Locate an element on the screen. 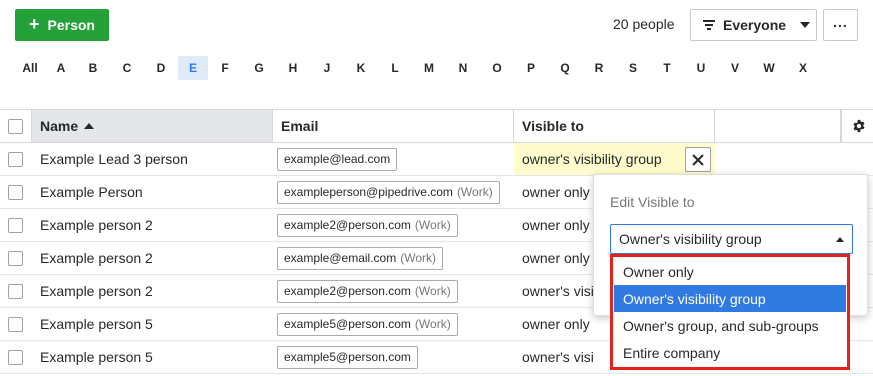 This screenshot has width=873, height=376. alpha-k: K is located at coordinates (361, 68).